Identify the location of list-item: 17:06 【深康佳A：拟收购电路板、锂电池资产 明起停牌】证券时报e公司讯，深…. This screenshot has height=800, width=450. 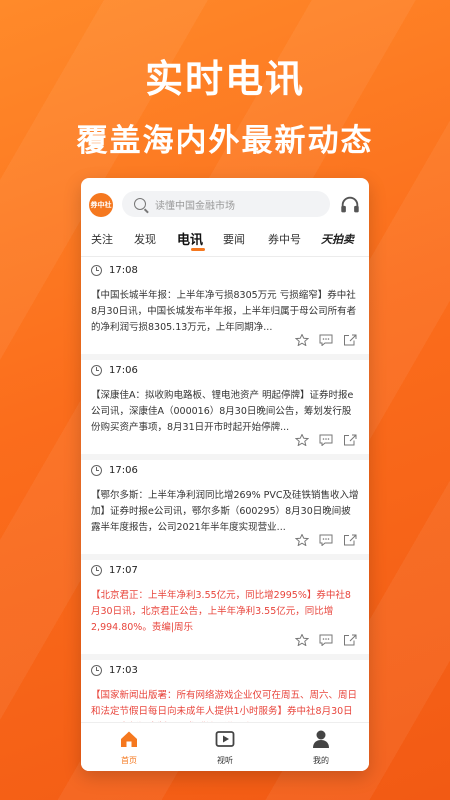
(225, 404).